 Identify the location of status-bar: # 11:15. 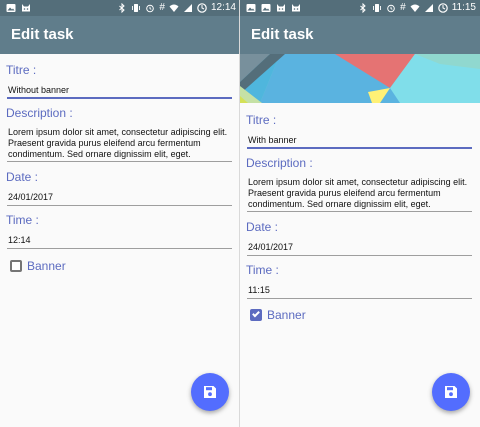
(360, 8).